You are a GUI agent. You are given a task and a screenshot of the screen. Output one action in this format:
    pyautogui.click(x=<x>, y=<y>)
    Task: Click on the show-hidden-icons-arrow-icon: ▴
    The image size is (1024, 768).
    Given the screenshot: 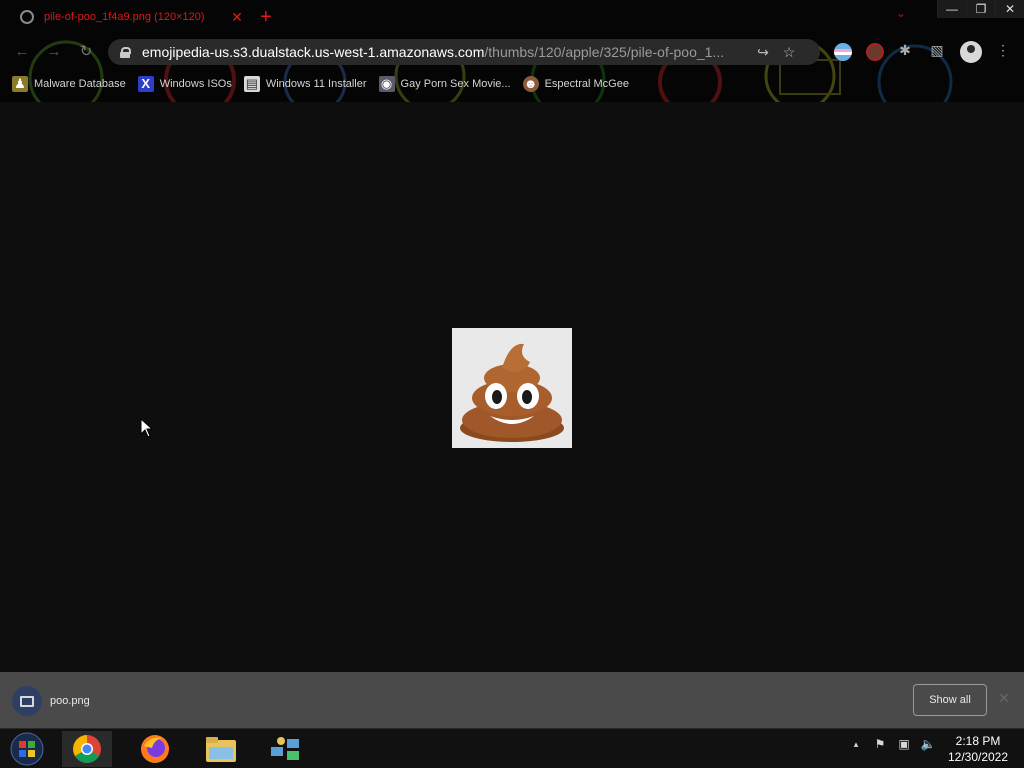 What is the action you would take?
    pyautogui.click(x=856, y=744)
    